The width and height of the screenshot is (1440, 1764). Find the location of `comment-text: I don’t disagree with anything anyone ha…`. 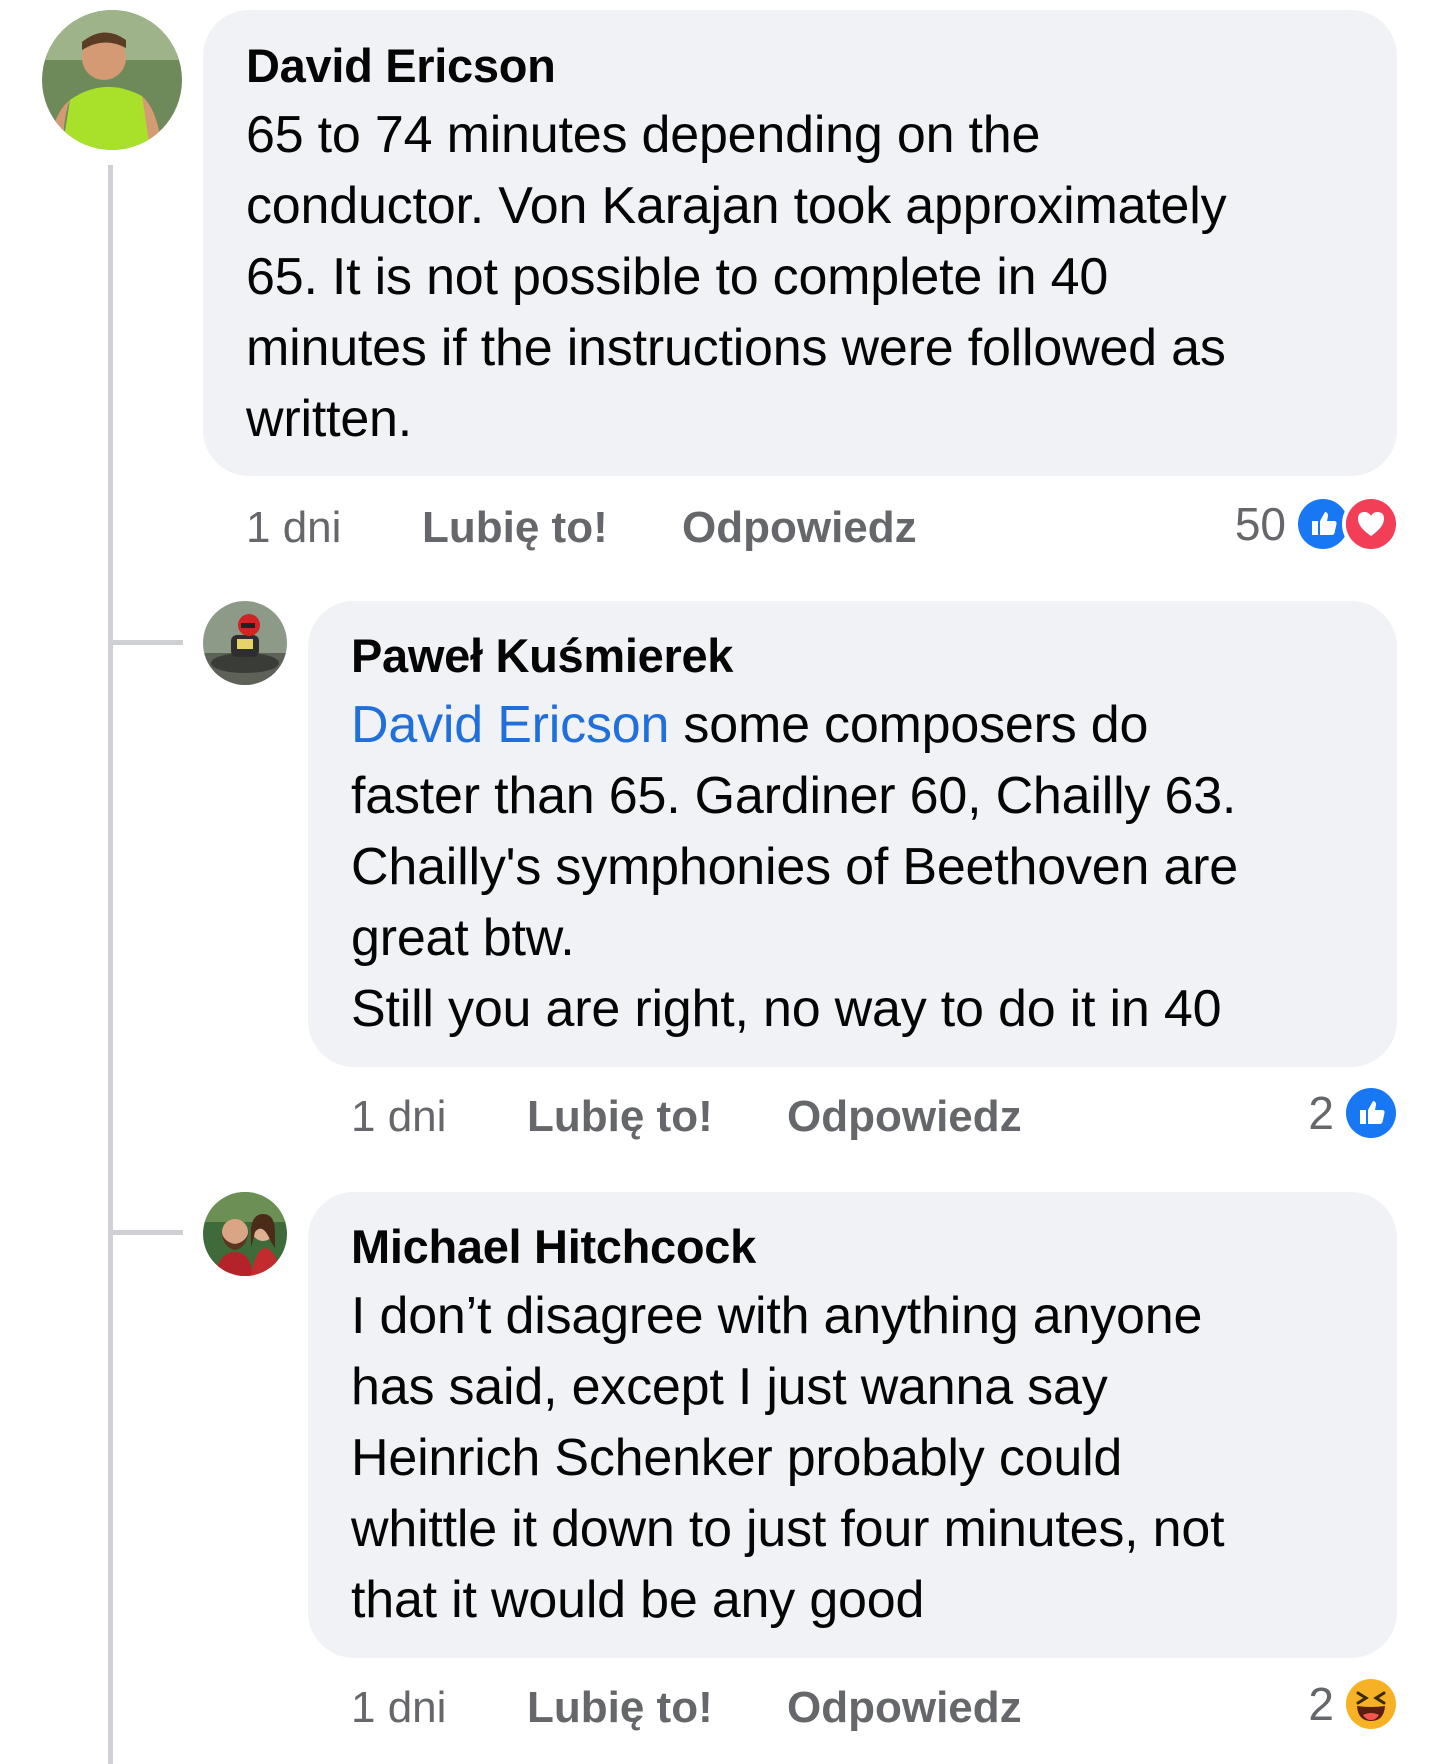

comment-text: I don’t disagree with anything anyone ha… is located at coordinates (788, 1458).